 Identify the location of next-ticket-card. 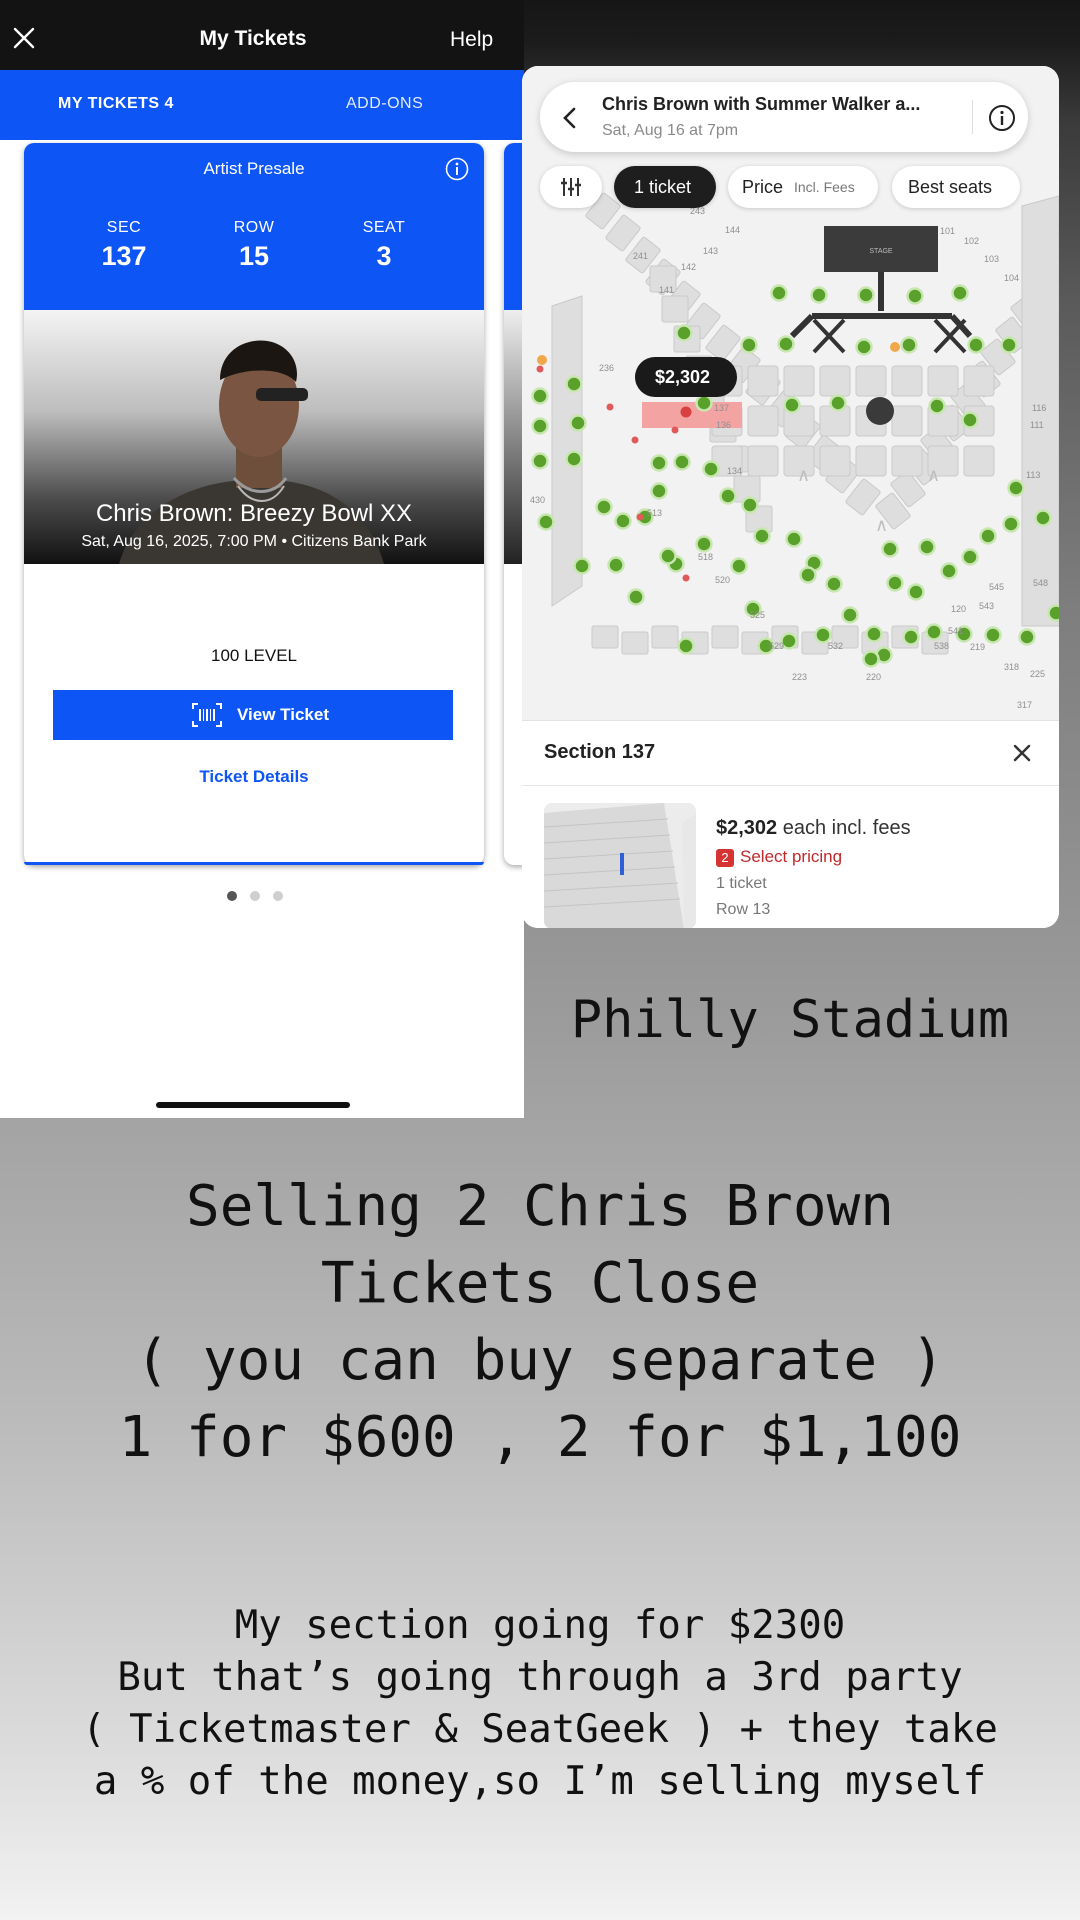
(514, 504).